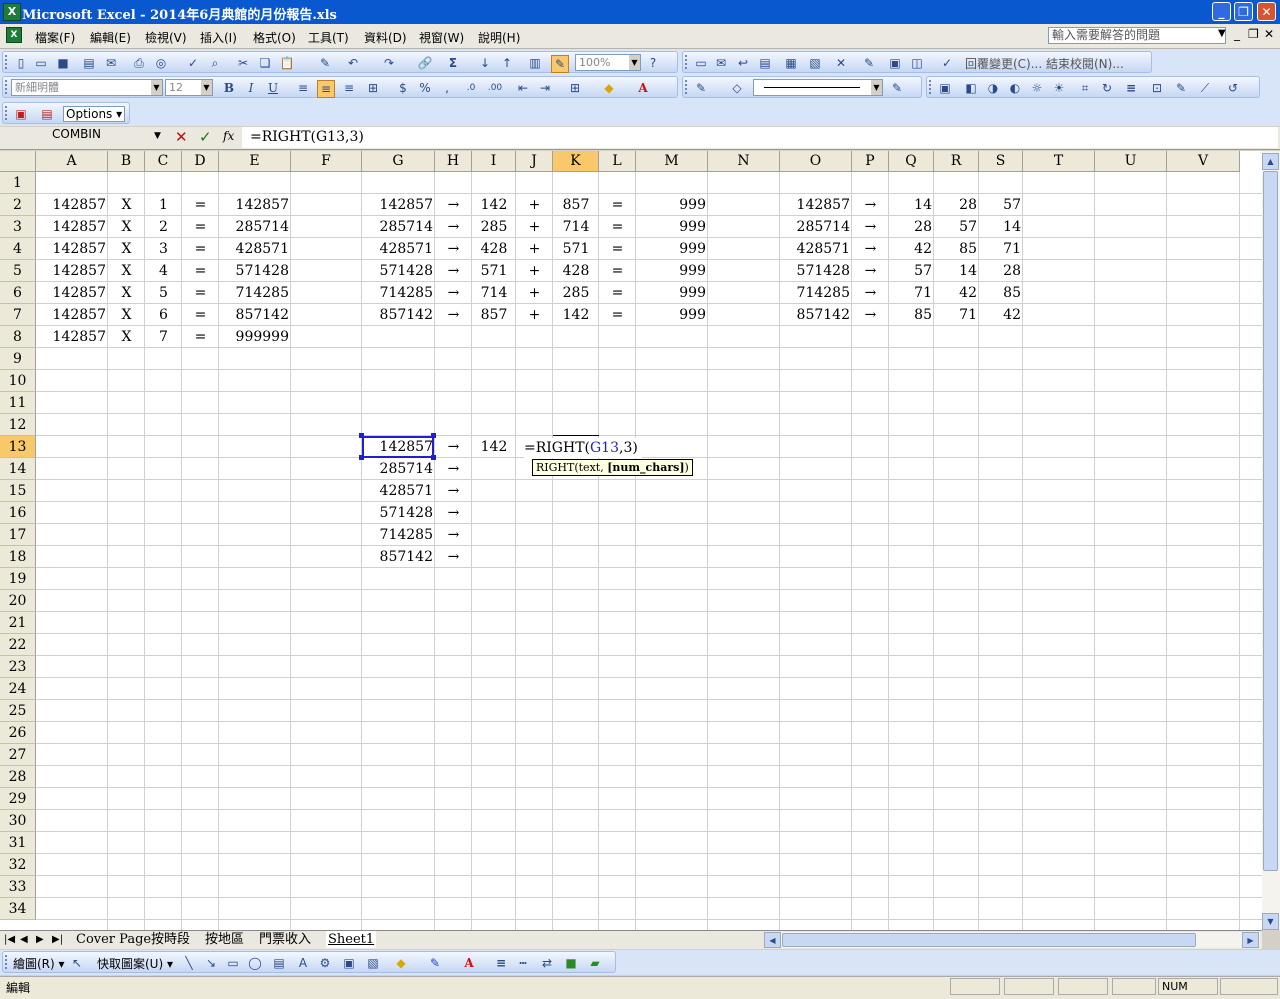 Image resolution: width=1280 pixels, height=999 pixels. What do you see at coordinates (989, 940) in the screenshot?
I see `horizontal-scroll-thumb` at bounding box center [989, 940].